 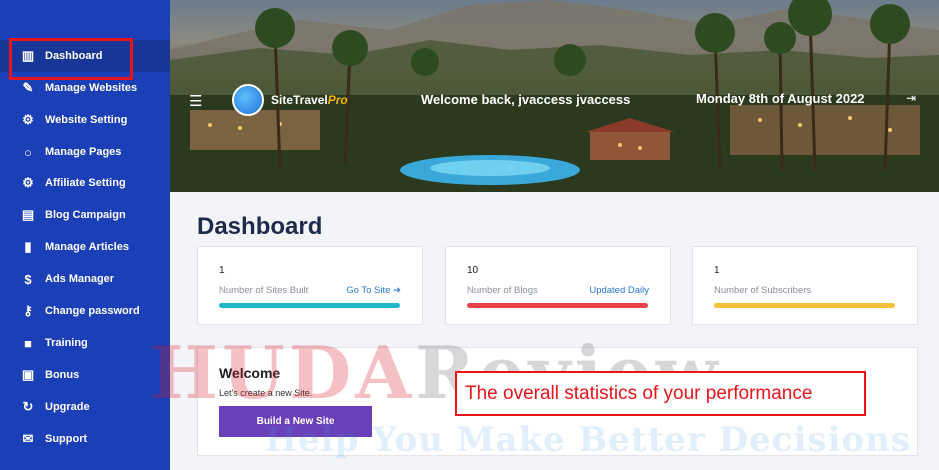 I want to click on sidebar-item-label: Manage Pages, so click(x=83, y=152).